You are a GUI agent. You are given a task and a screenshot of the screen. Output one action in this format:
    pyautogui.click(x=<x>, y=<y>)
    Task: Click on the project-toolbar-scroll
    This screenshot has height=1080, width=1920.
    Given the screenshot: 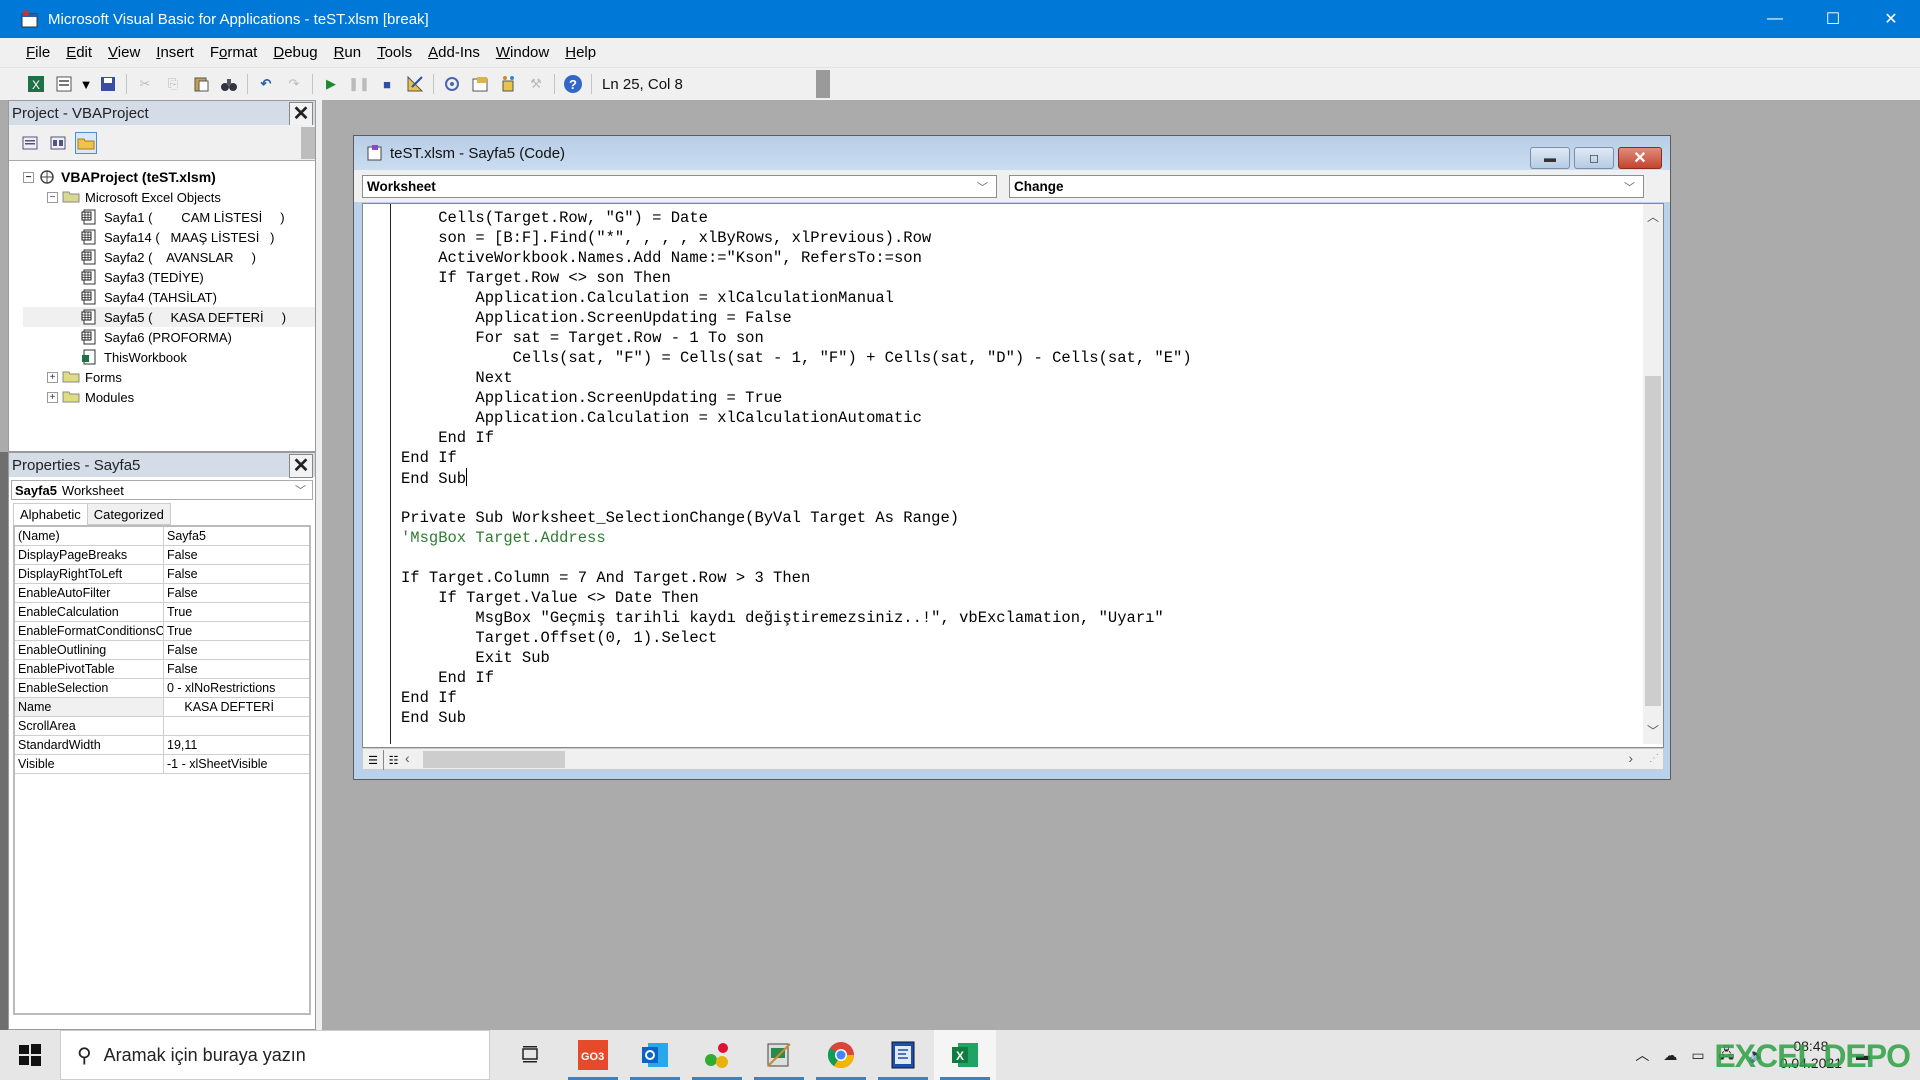 What is the action you would take?
    pyautogui.click(x=308, y=143)
    